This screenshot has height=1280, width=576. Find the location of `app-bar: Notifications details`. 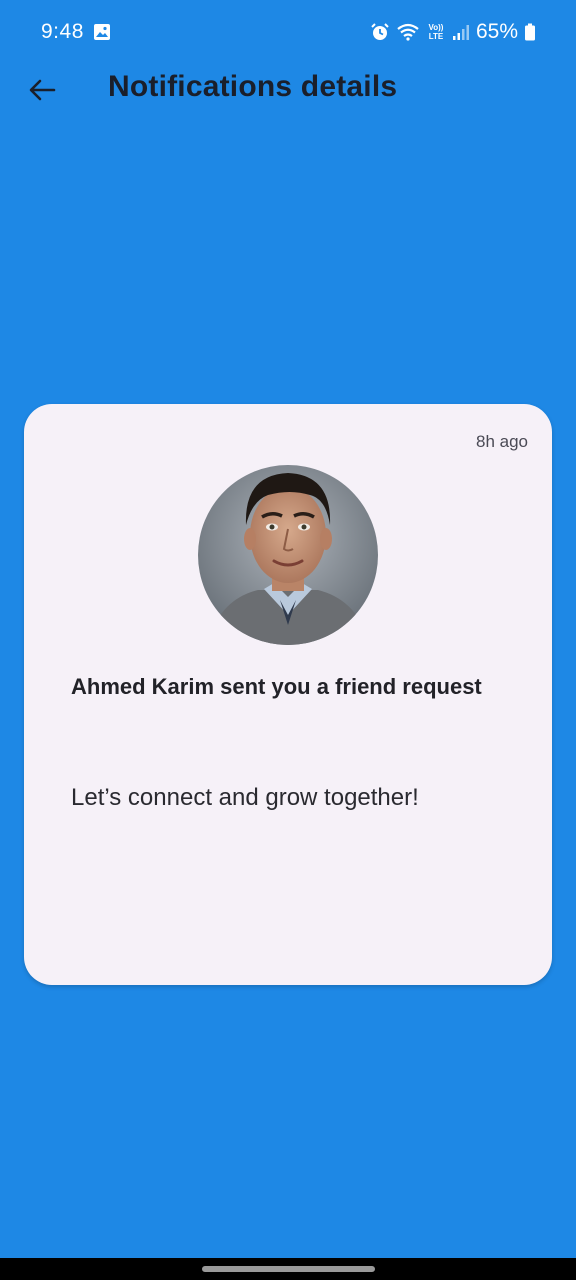

app-bar: Notifications details is located at coordinates (288, 89).